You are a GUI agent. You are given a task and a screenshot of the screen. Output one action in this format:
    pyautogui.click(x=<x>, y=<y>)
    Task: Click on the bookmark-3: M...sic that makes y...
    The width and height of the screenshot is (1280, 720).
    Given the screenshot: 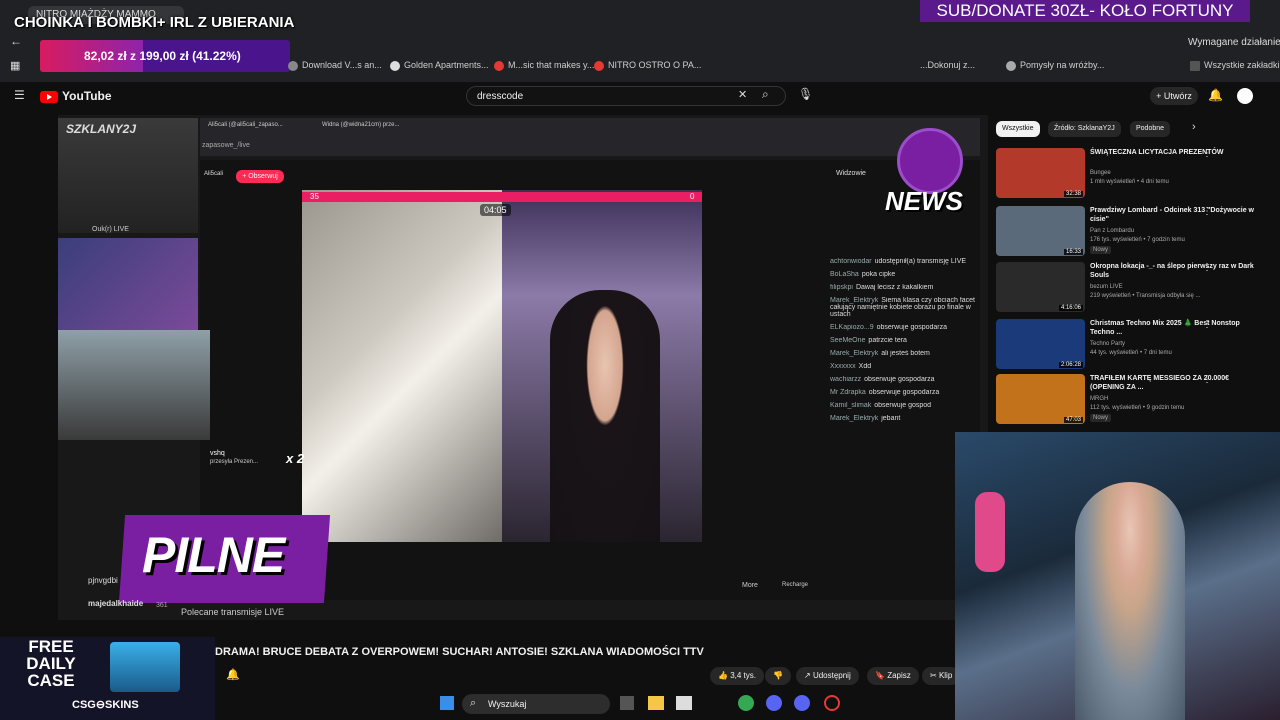 What is the action you would take?
    pyautogui.click(x=544, y=65)
    